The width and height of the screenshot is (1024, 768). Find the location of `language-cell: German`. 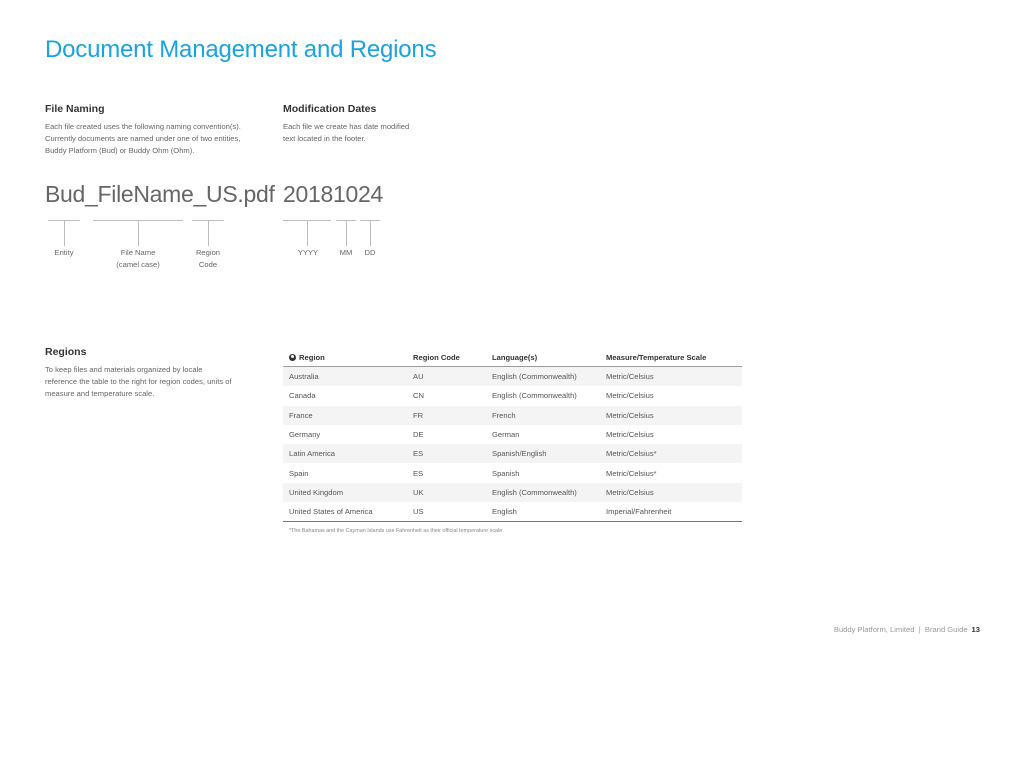

language-cell: German is located at coordinates (506, 435).